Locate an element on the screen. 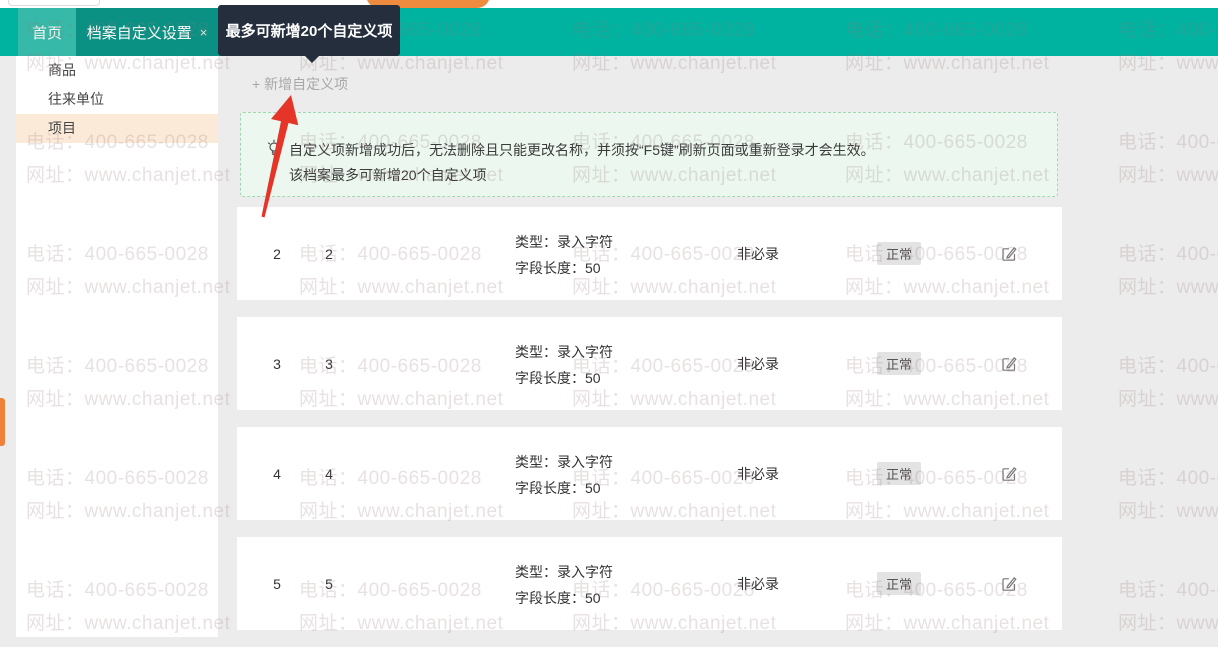 Image resolution: width=1218 pixels, height=647 pixels. sidebar-item: 往来单位 is located at coordinates (117, 99).